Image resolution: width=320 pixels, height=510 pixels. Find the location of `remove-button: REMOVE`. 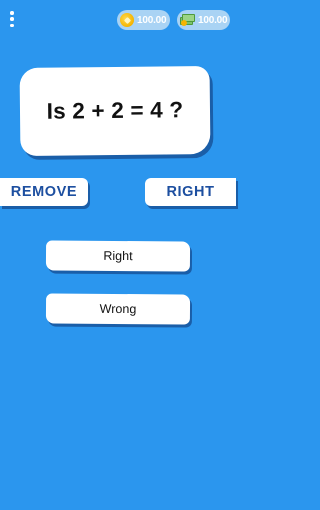

remove-button: REMOVE is located at coordinates (44, 192).